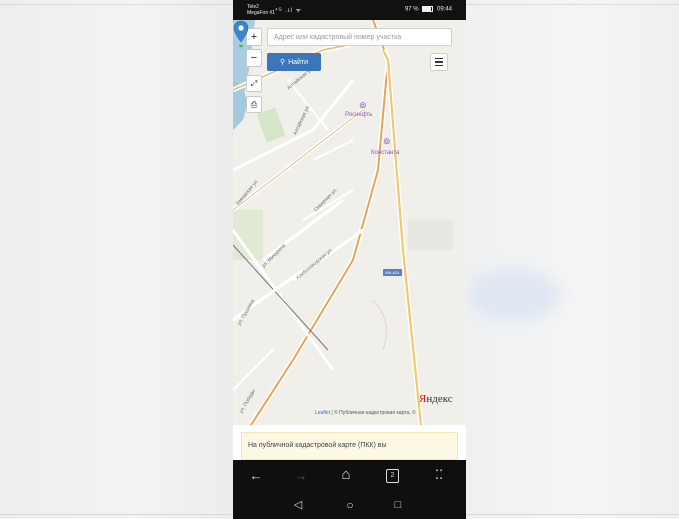 The height and width of the screenshot is (519, 679). I want to click on poi-label-konstanta: Константа, so click(385, 153).